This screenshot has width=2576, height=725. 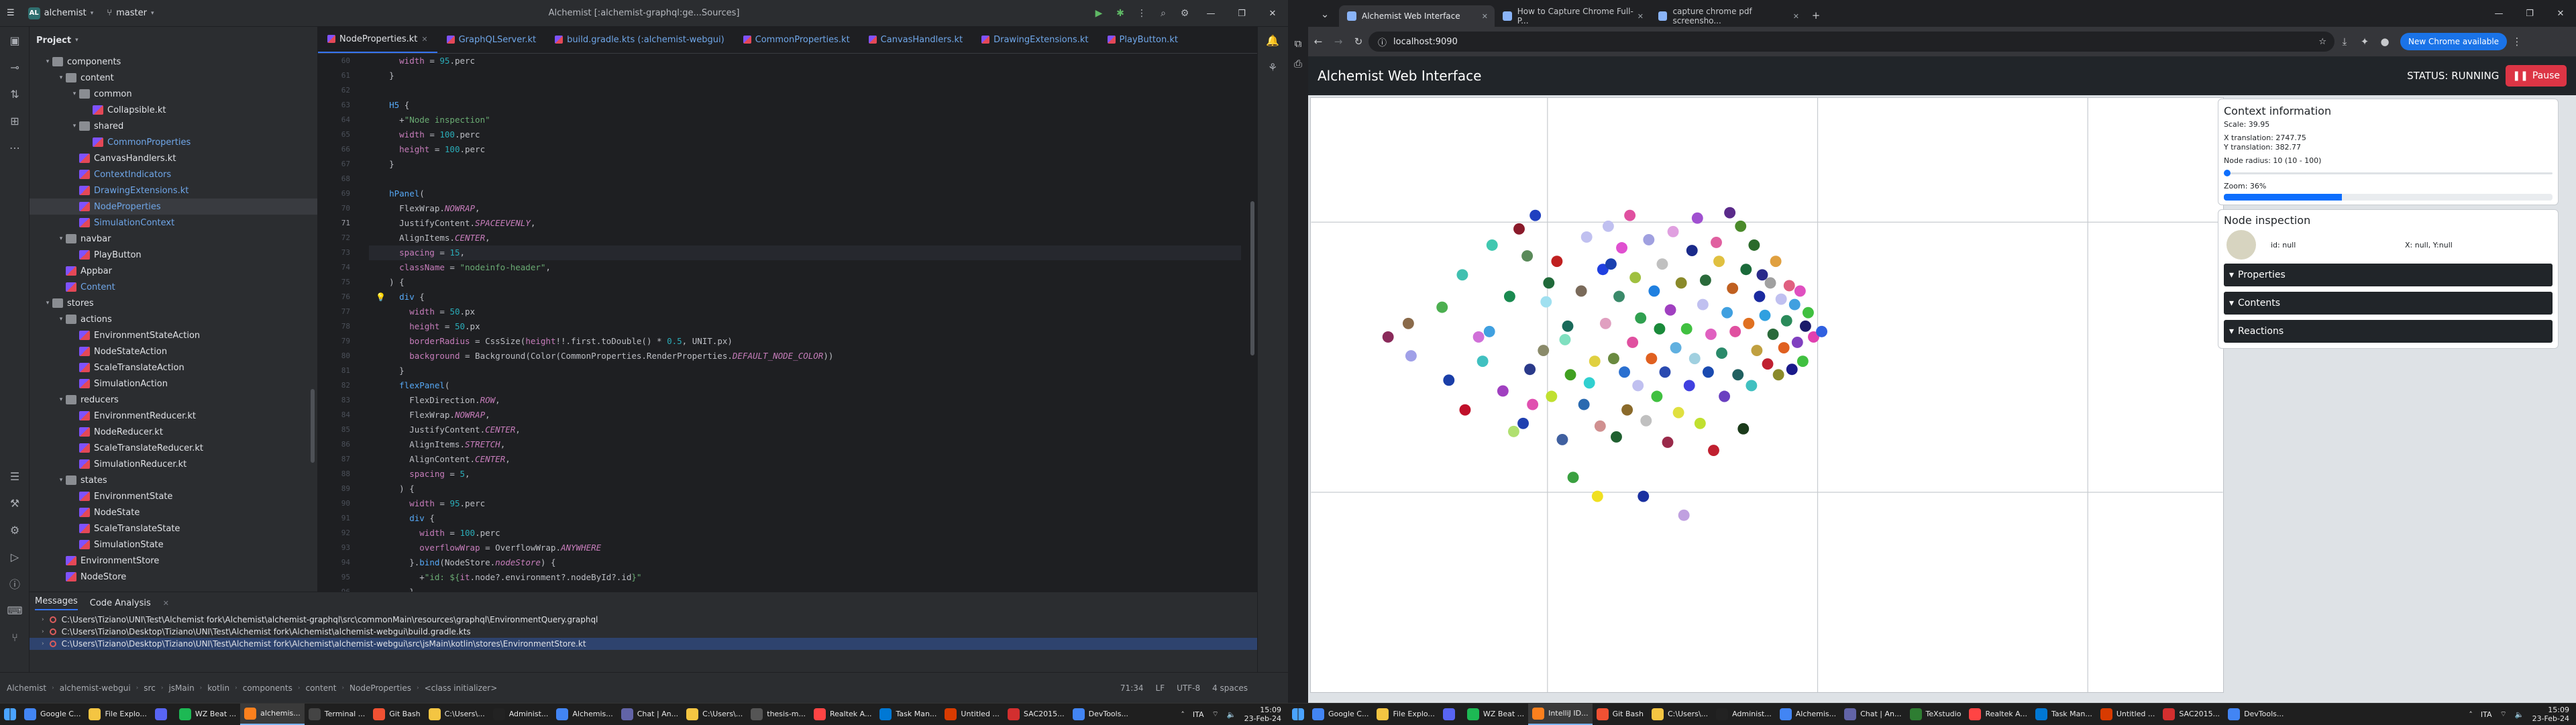 I want to click on tree-folder: ▾ states, so click(x=173, y=480).